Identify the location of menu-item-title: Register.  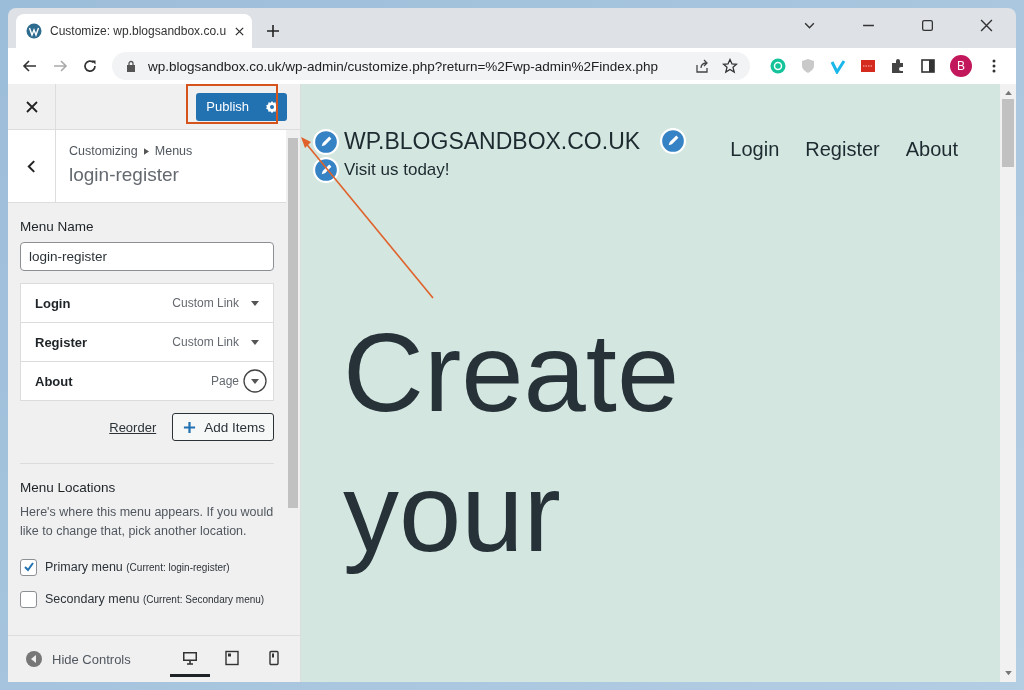
(62, 342).